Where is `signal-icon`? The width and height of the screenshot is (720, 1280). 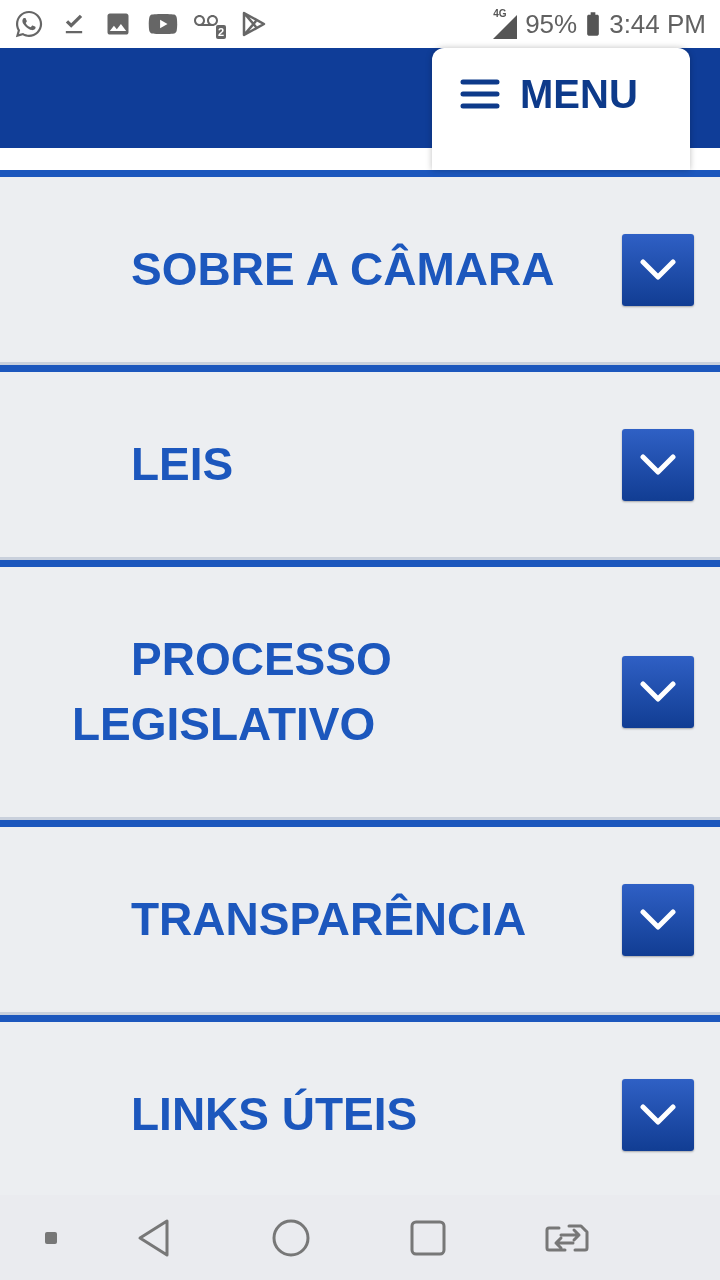 signal-icon is located at coordinates (505, 27).